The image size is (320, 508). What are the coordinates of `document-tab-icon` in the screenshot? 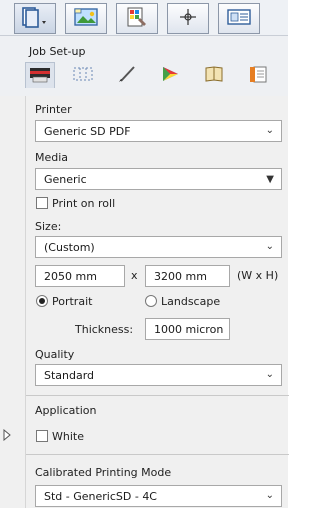 It's located at (258, 75).